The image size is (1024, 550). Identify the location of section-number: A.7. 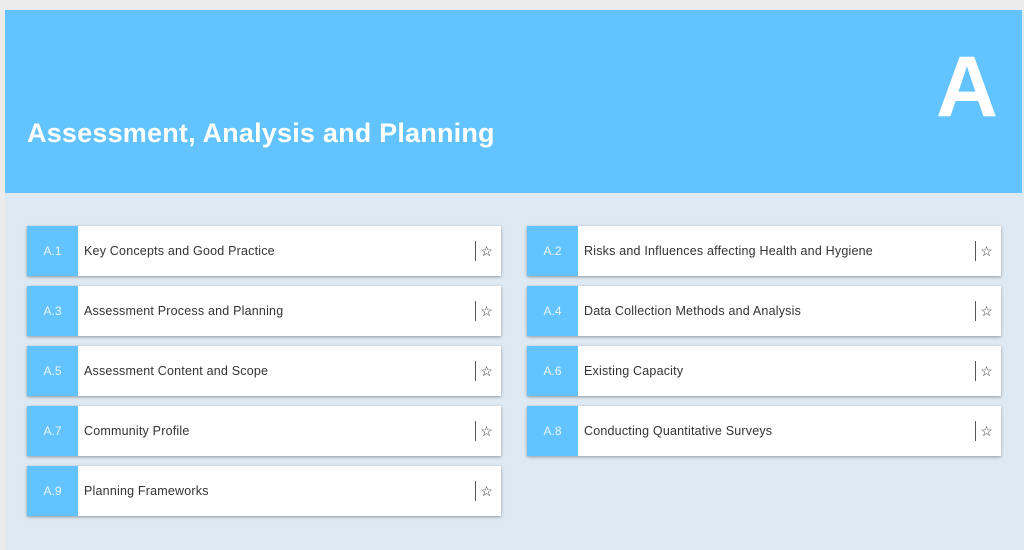
(52, 431).